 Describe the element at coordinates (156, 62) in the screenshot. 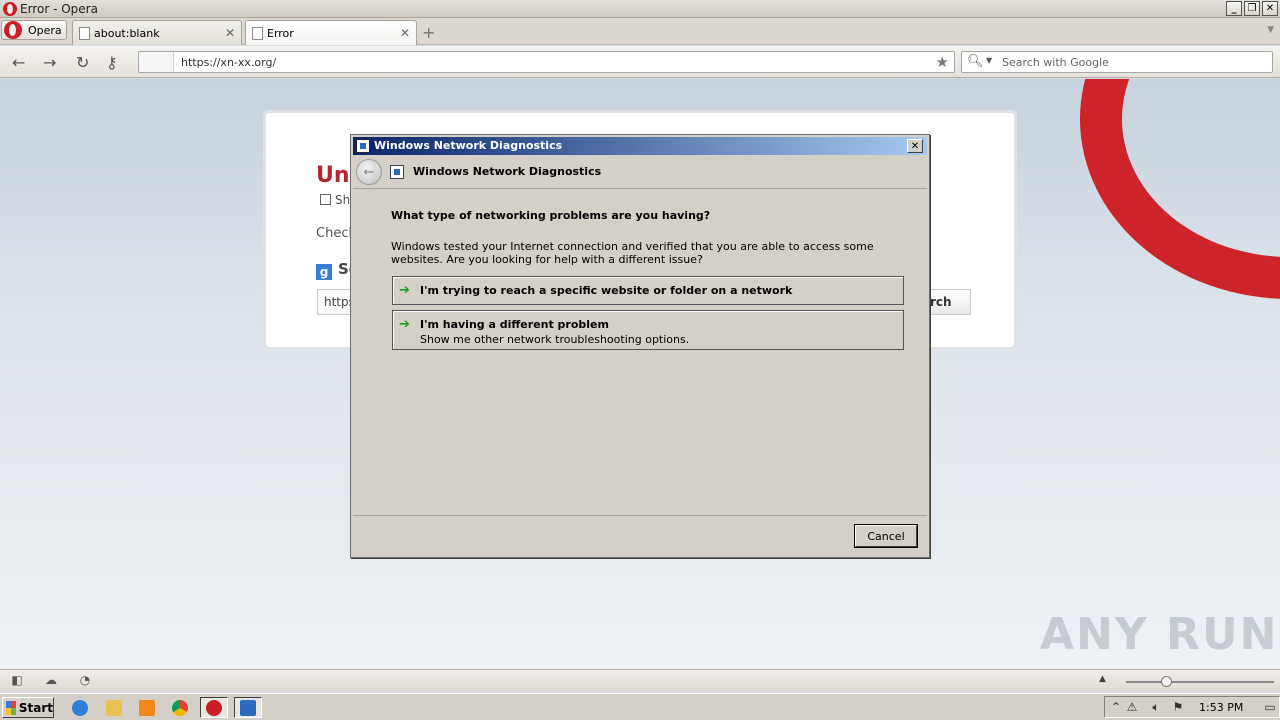

I see `site-info-badge` at that location.